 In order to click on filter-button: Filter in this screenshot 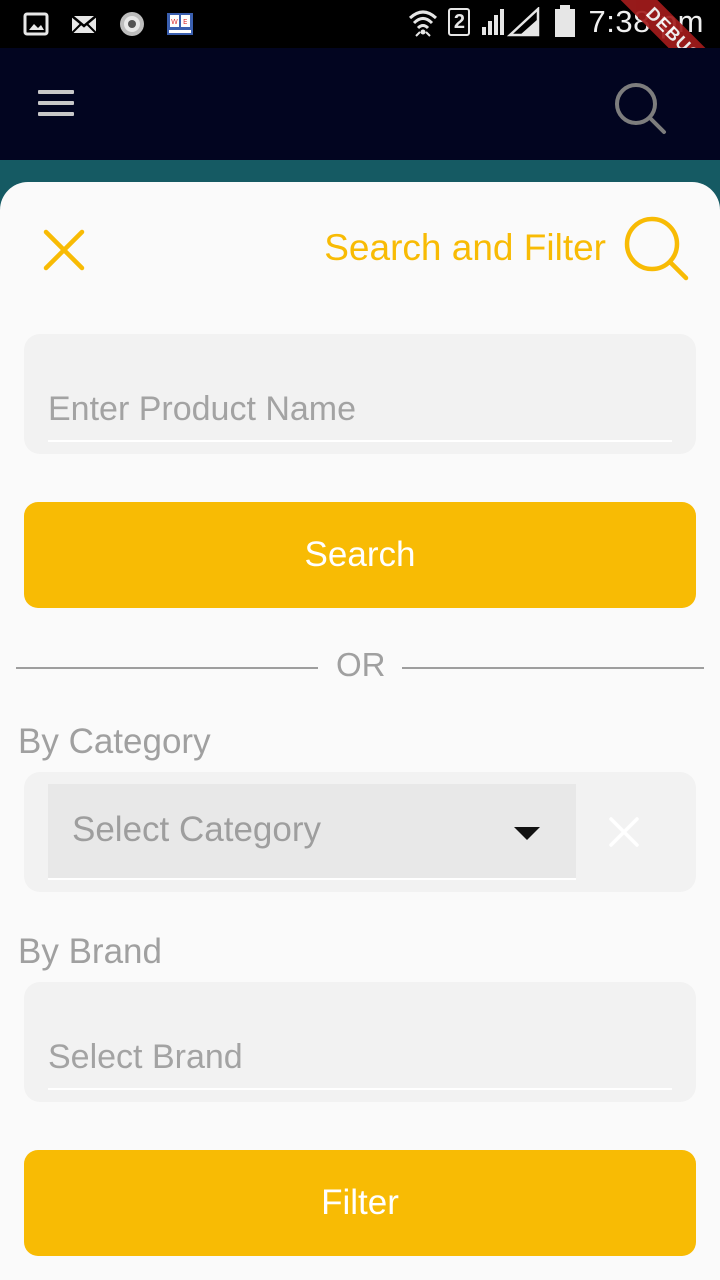, I will do `click(360, 1203)`.